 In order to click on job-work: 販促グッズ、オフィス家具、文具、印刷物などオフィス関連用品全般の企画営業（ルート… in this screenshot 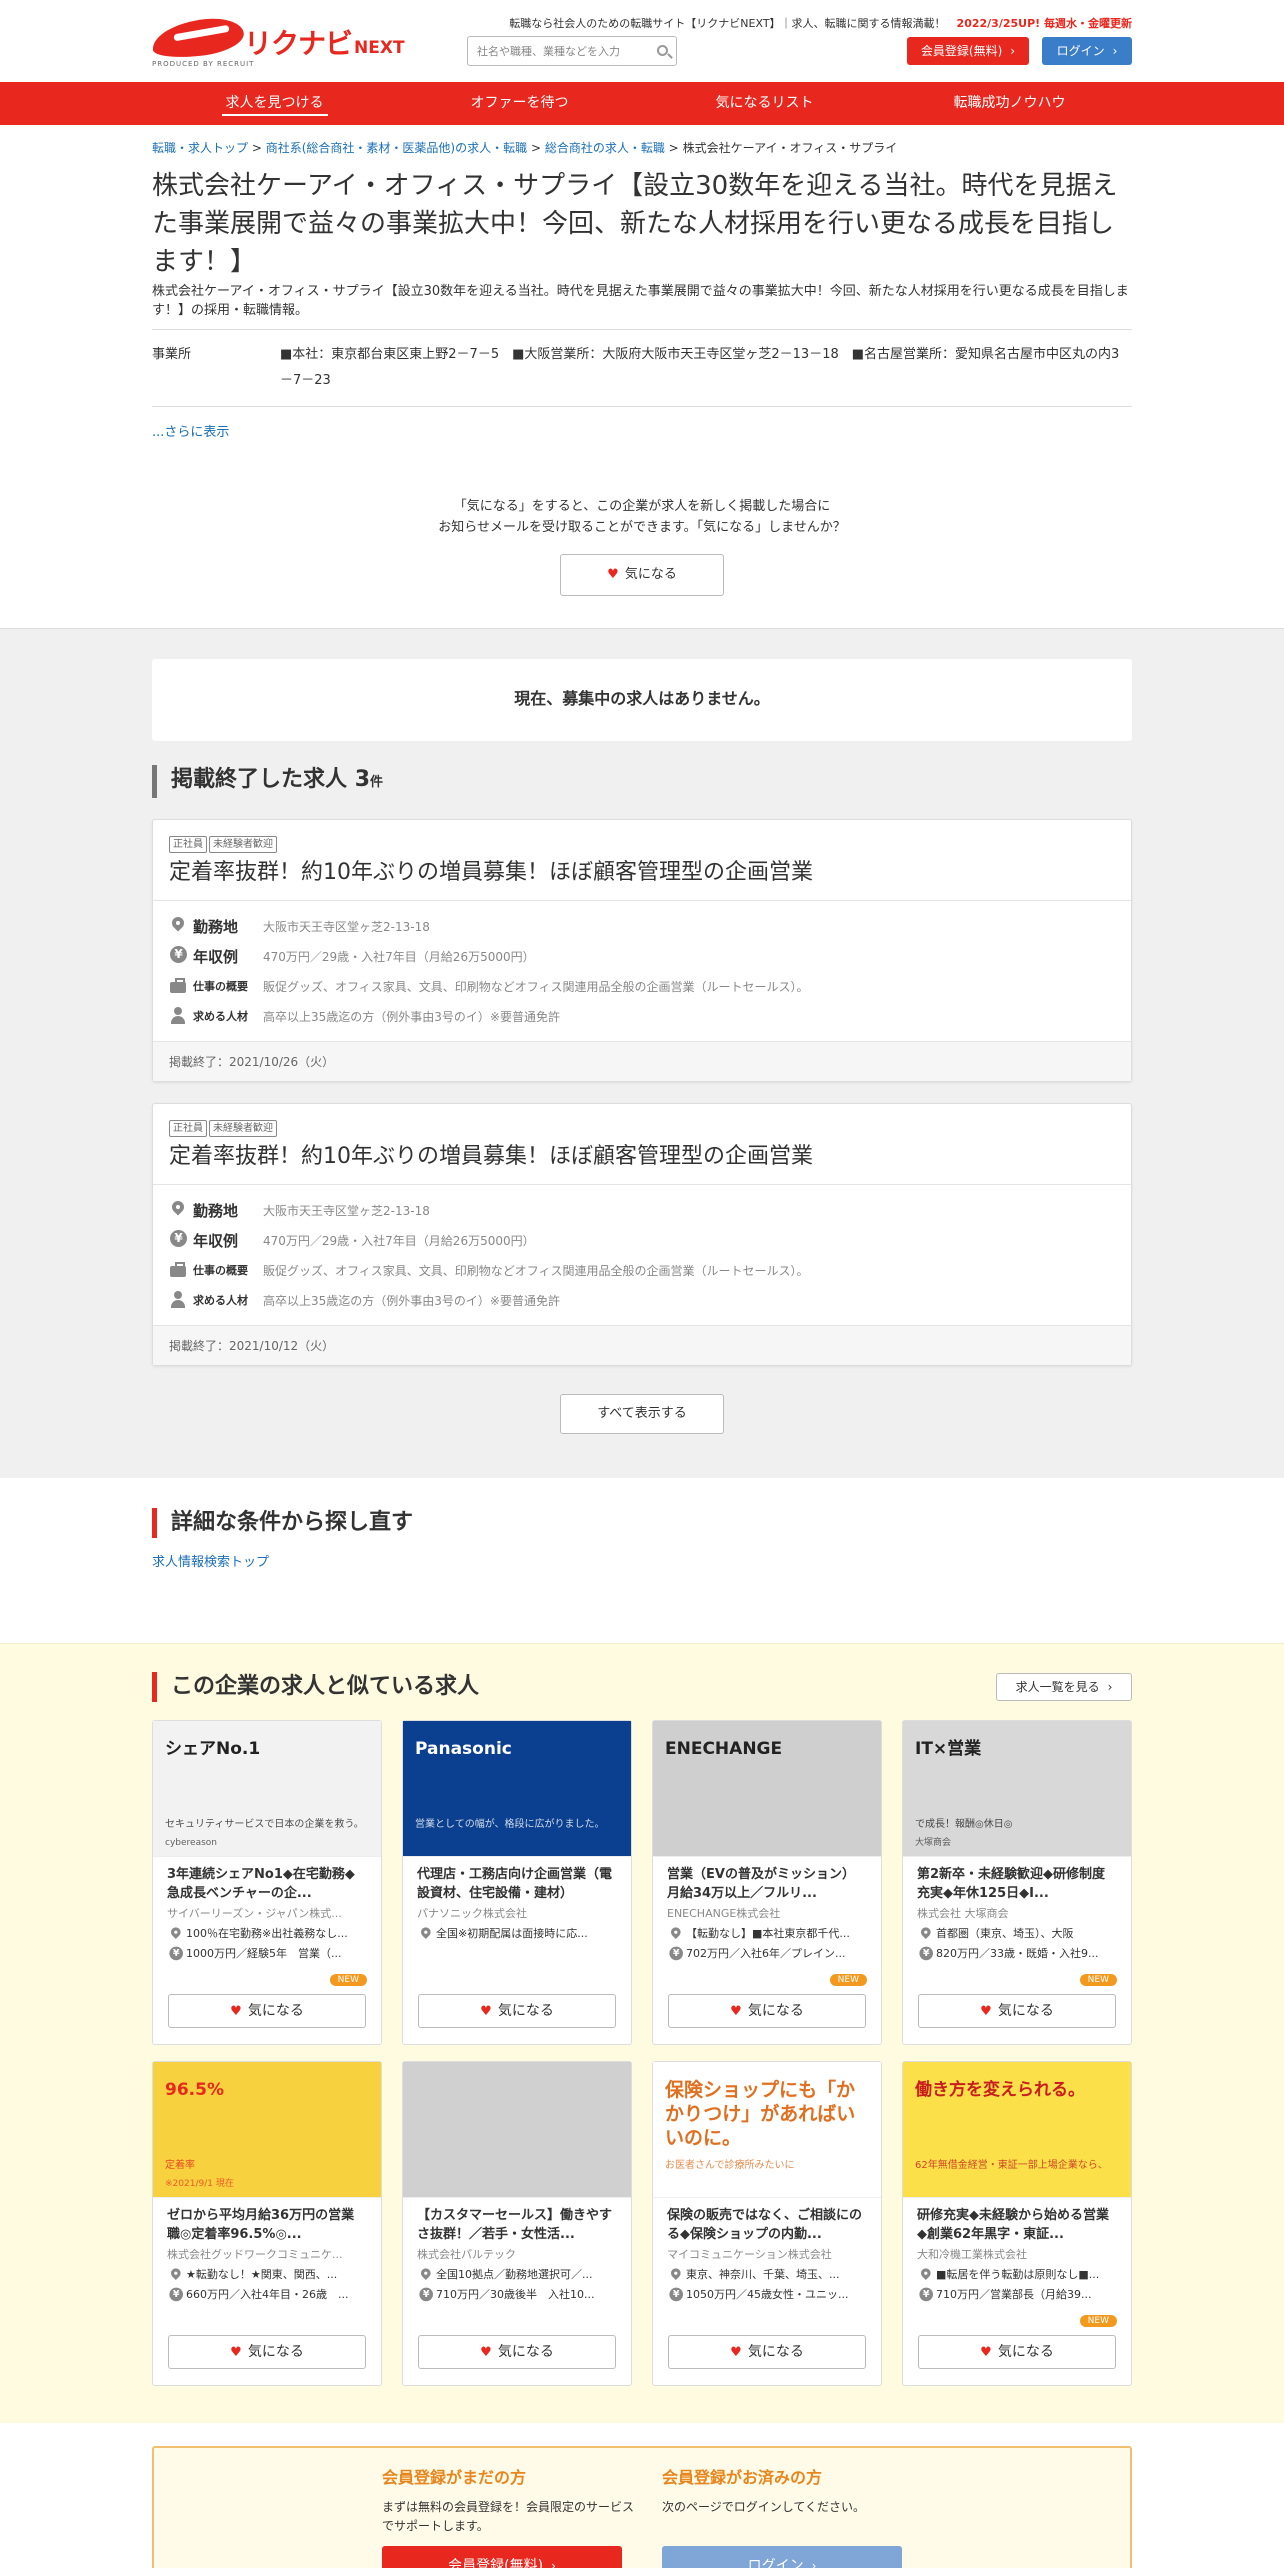, I will do `click(536, 1270)`.